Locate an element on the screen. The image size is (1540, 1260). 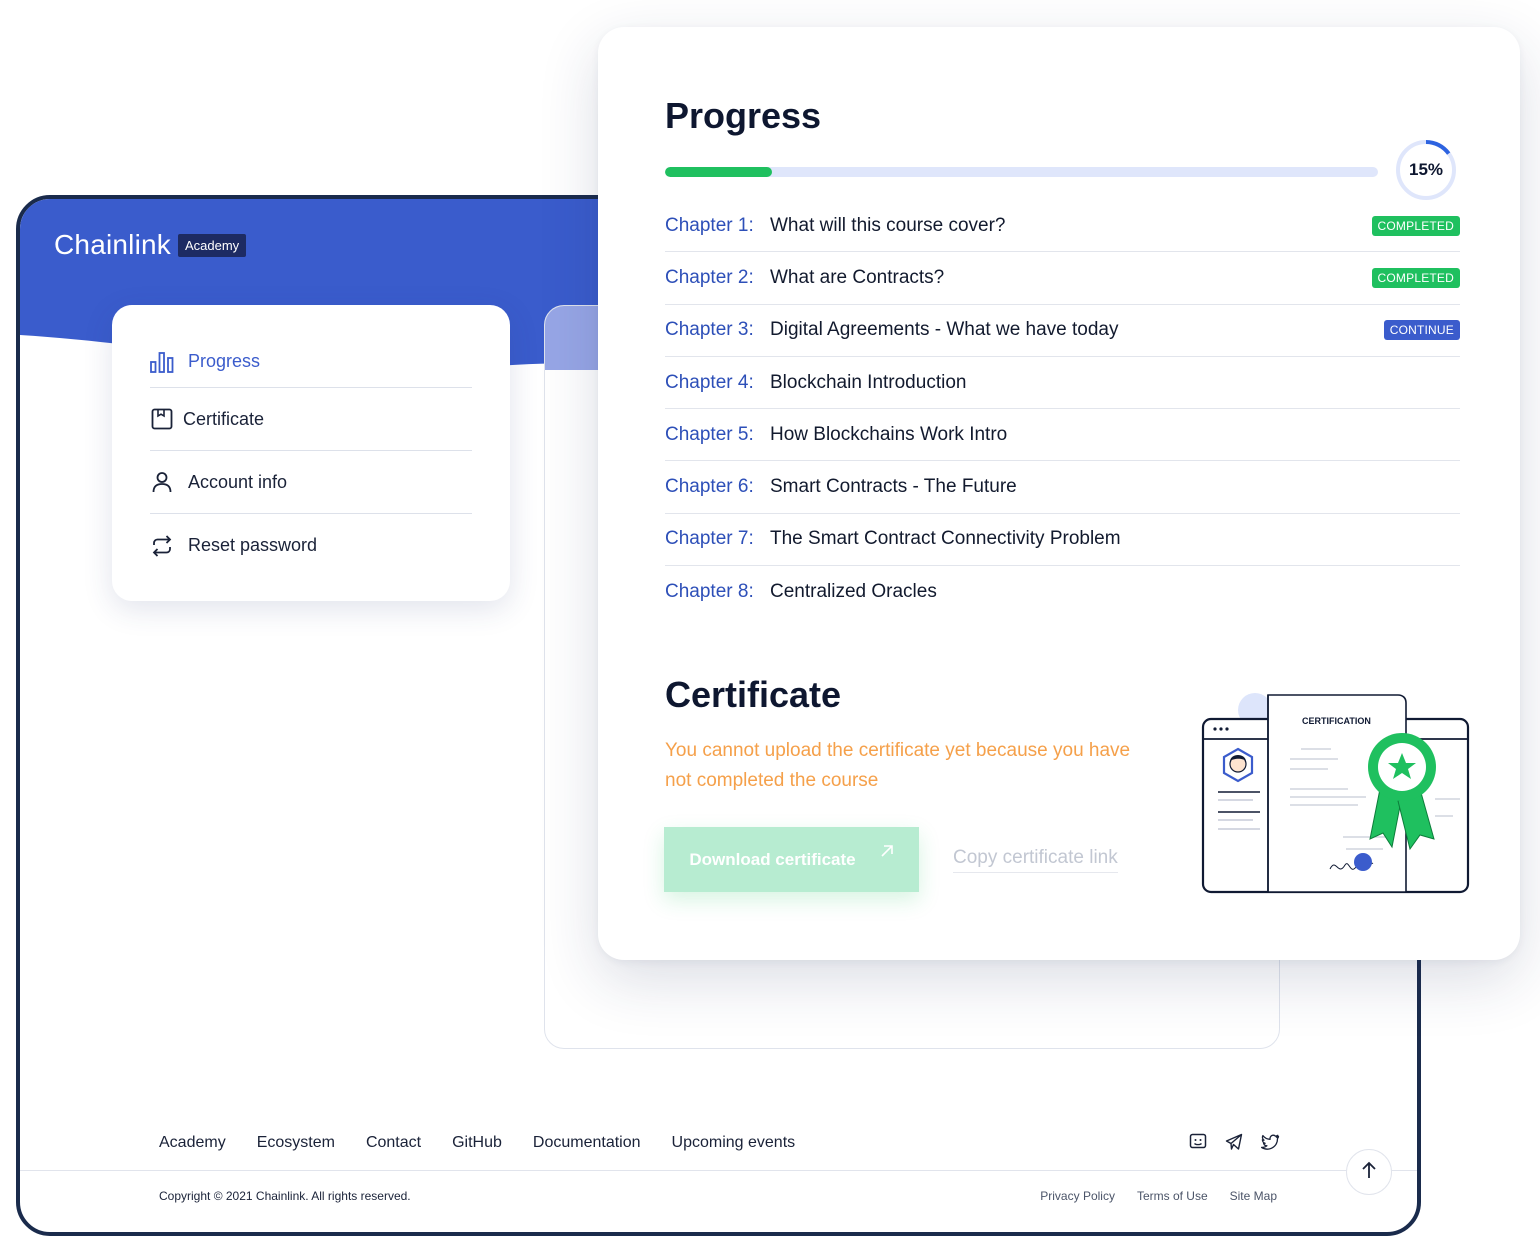
certification-label: CERTIFICATION is located at coordinates (1336, 721).